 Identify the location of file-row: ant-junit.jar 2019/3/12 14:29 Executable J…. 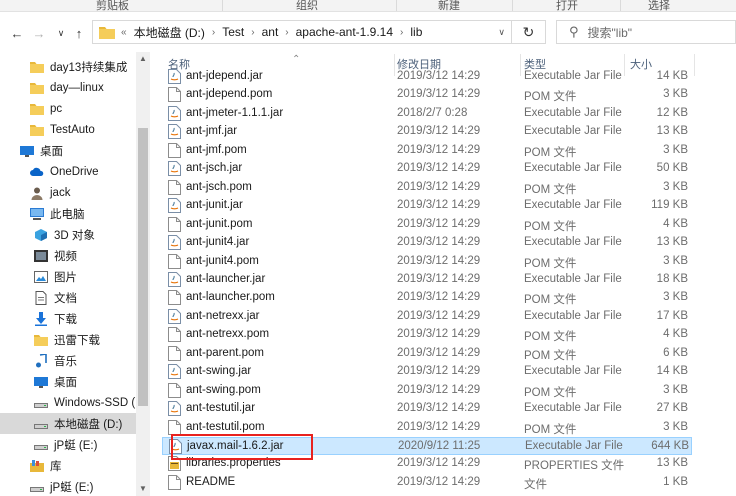
(427, 206).